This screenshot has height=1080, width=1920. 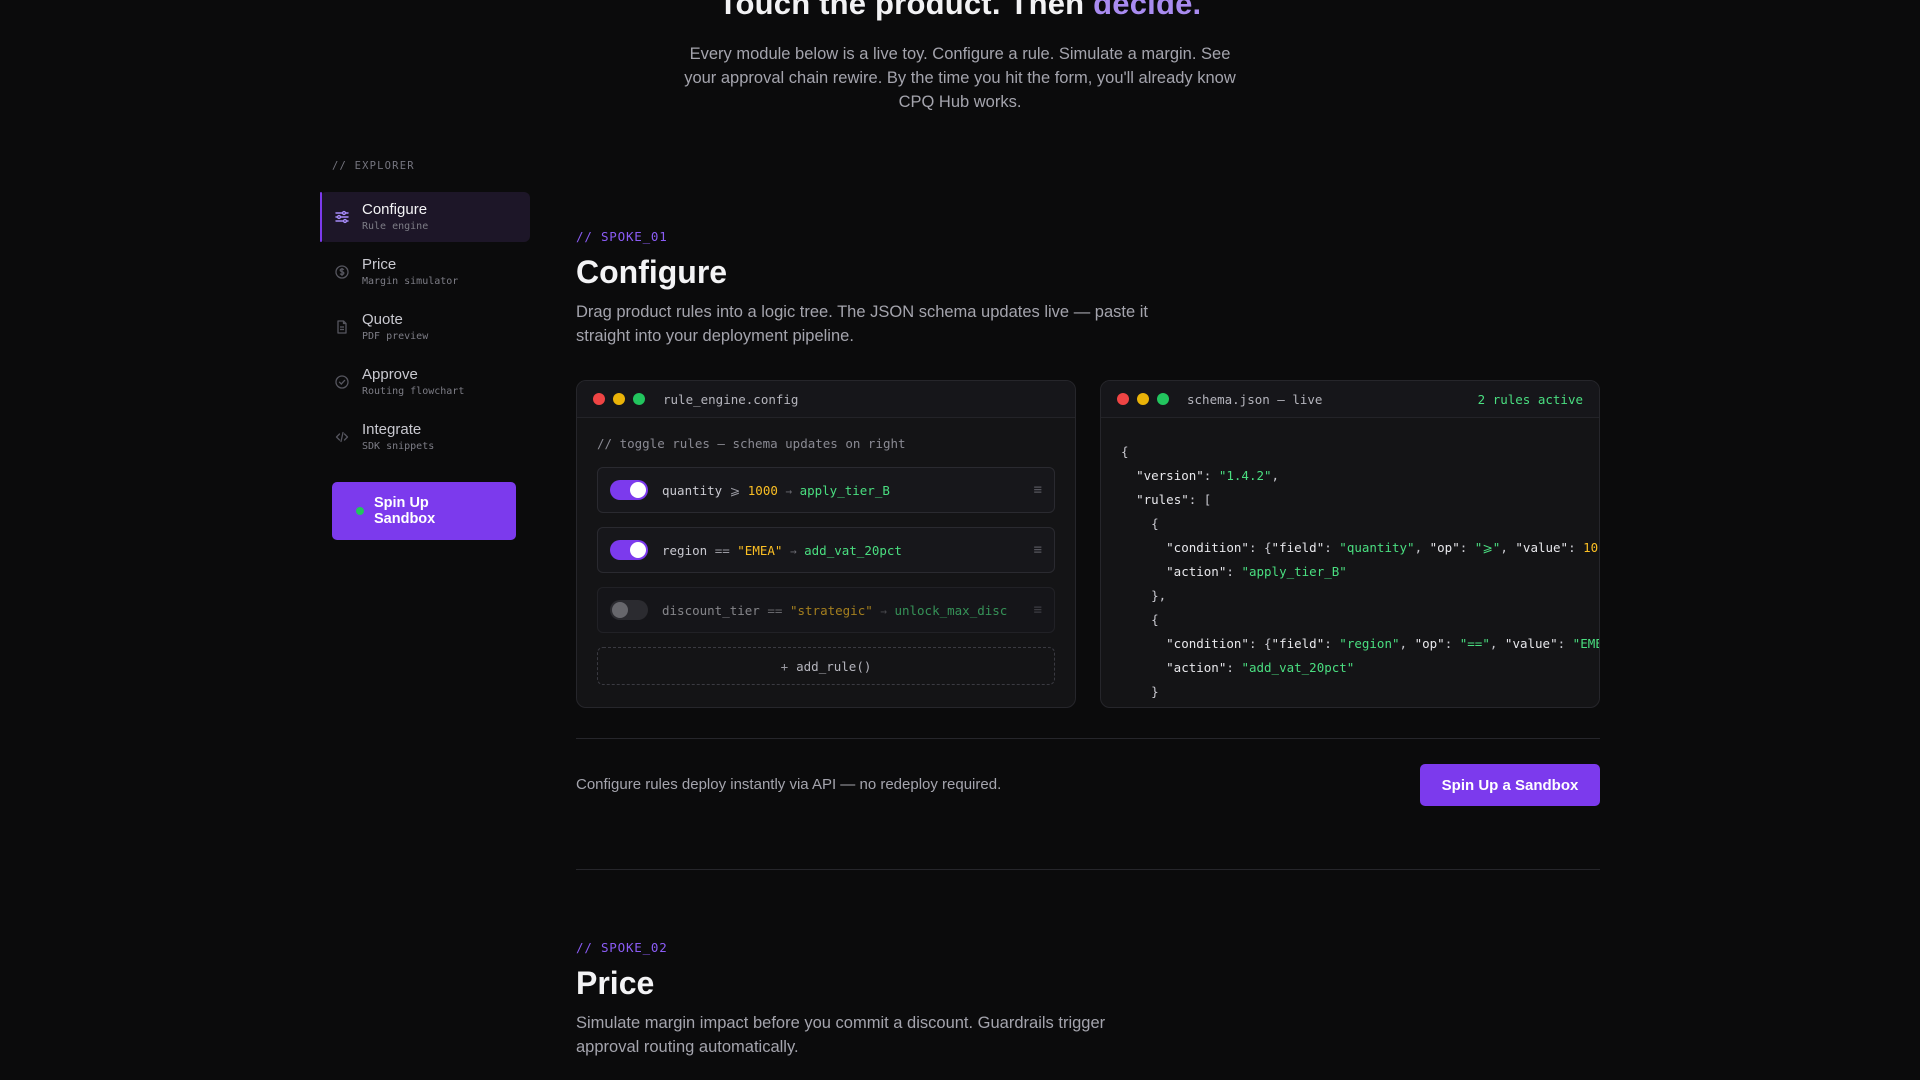 I want to click on spoke-01-title: Configure, so click(x=652, y=272).